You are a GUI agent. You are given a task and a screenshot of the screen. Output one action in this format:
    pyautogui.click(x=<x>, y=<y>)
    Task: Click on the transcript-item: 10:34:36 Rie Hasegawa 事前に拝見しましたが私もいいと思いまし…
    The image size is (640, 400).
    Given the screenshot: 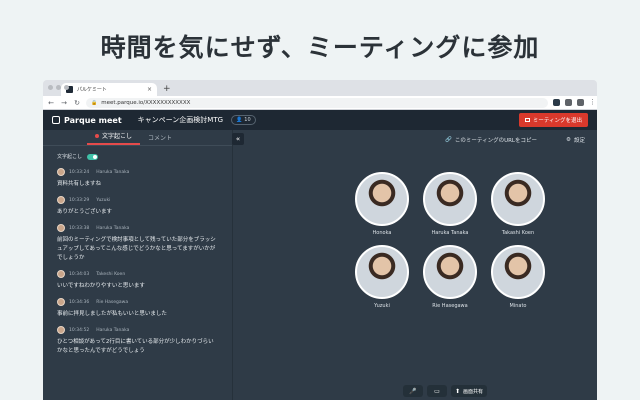 What is the action you would take?
    pyautogui.click(x=144, y=308)
    